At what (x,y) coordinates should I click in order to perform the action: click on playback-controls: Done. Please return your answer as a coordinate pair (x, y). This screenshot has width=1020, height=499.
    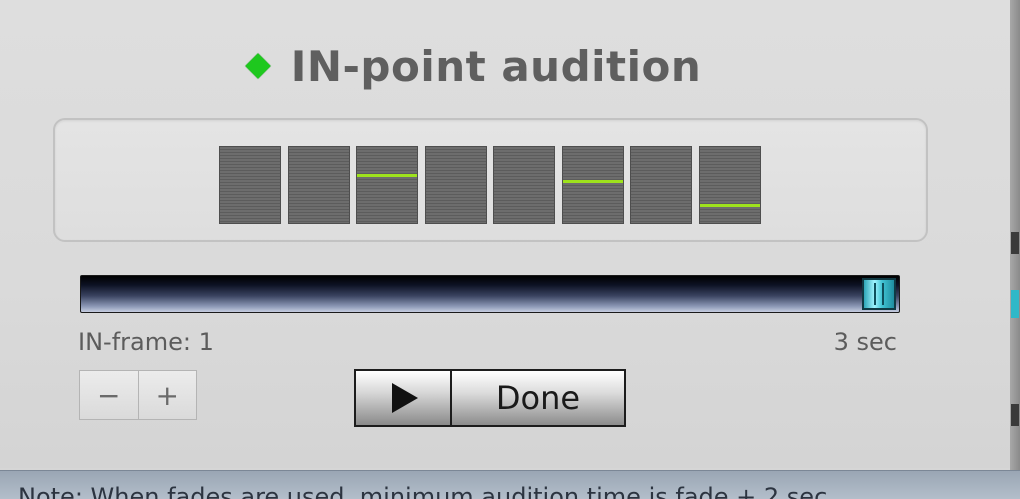
    Looking at the image, I should click on (490, 398).